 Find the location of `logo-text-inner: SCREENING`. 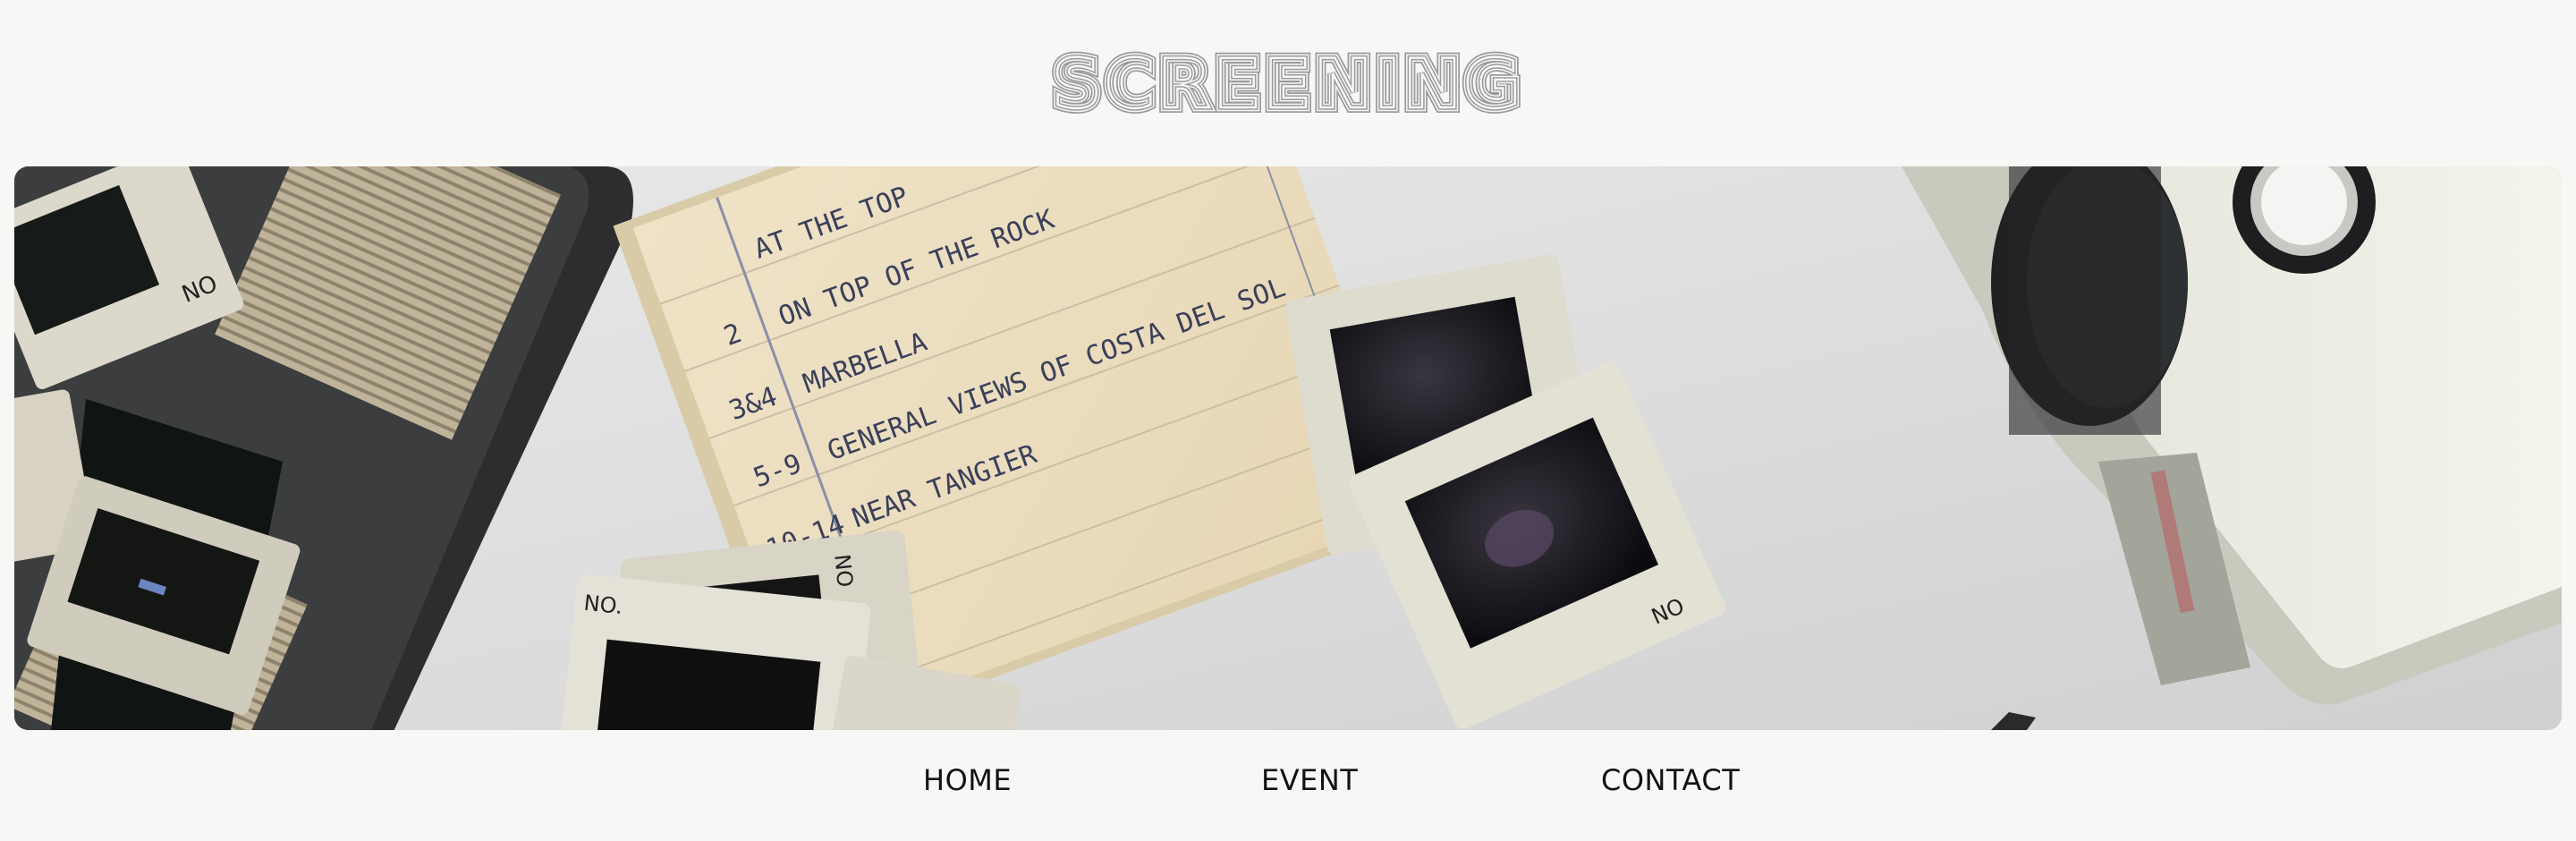

logo-text-inner: SCREENING is located at coordinates (1288, 83).